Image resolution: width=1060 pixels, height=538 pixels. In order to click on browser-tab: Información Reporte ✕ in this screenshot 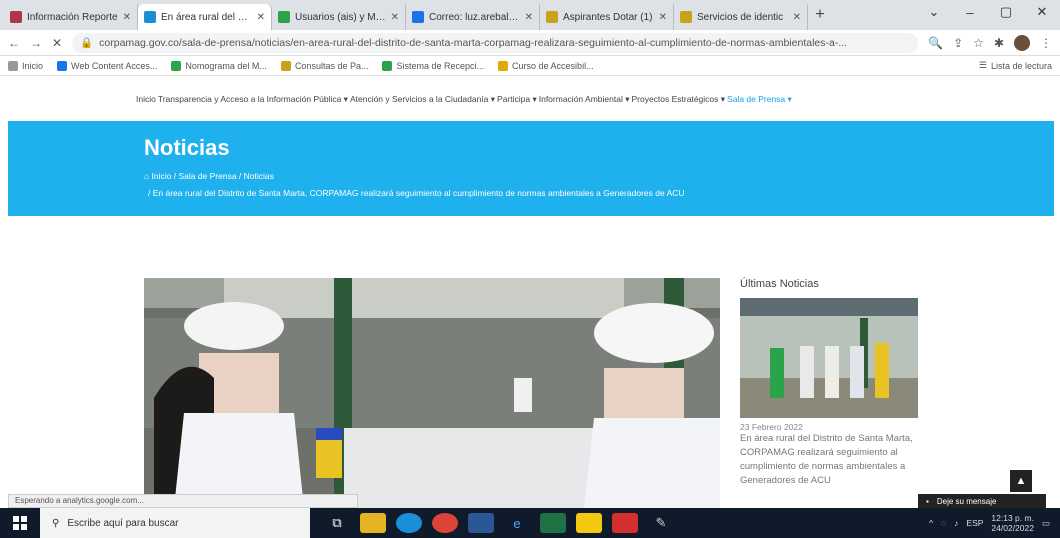, I will do `click(71, 17)`.